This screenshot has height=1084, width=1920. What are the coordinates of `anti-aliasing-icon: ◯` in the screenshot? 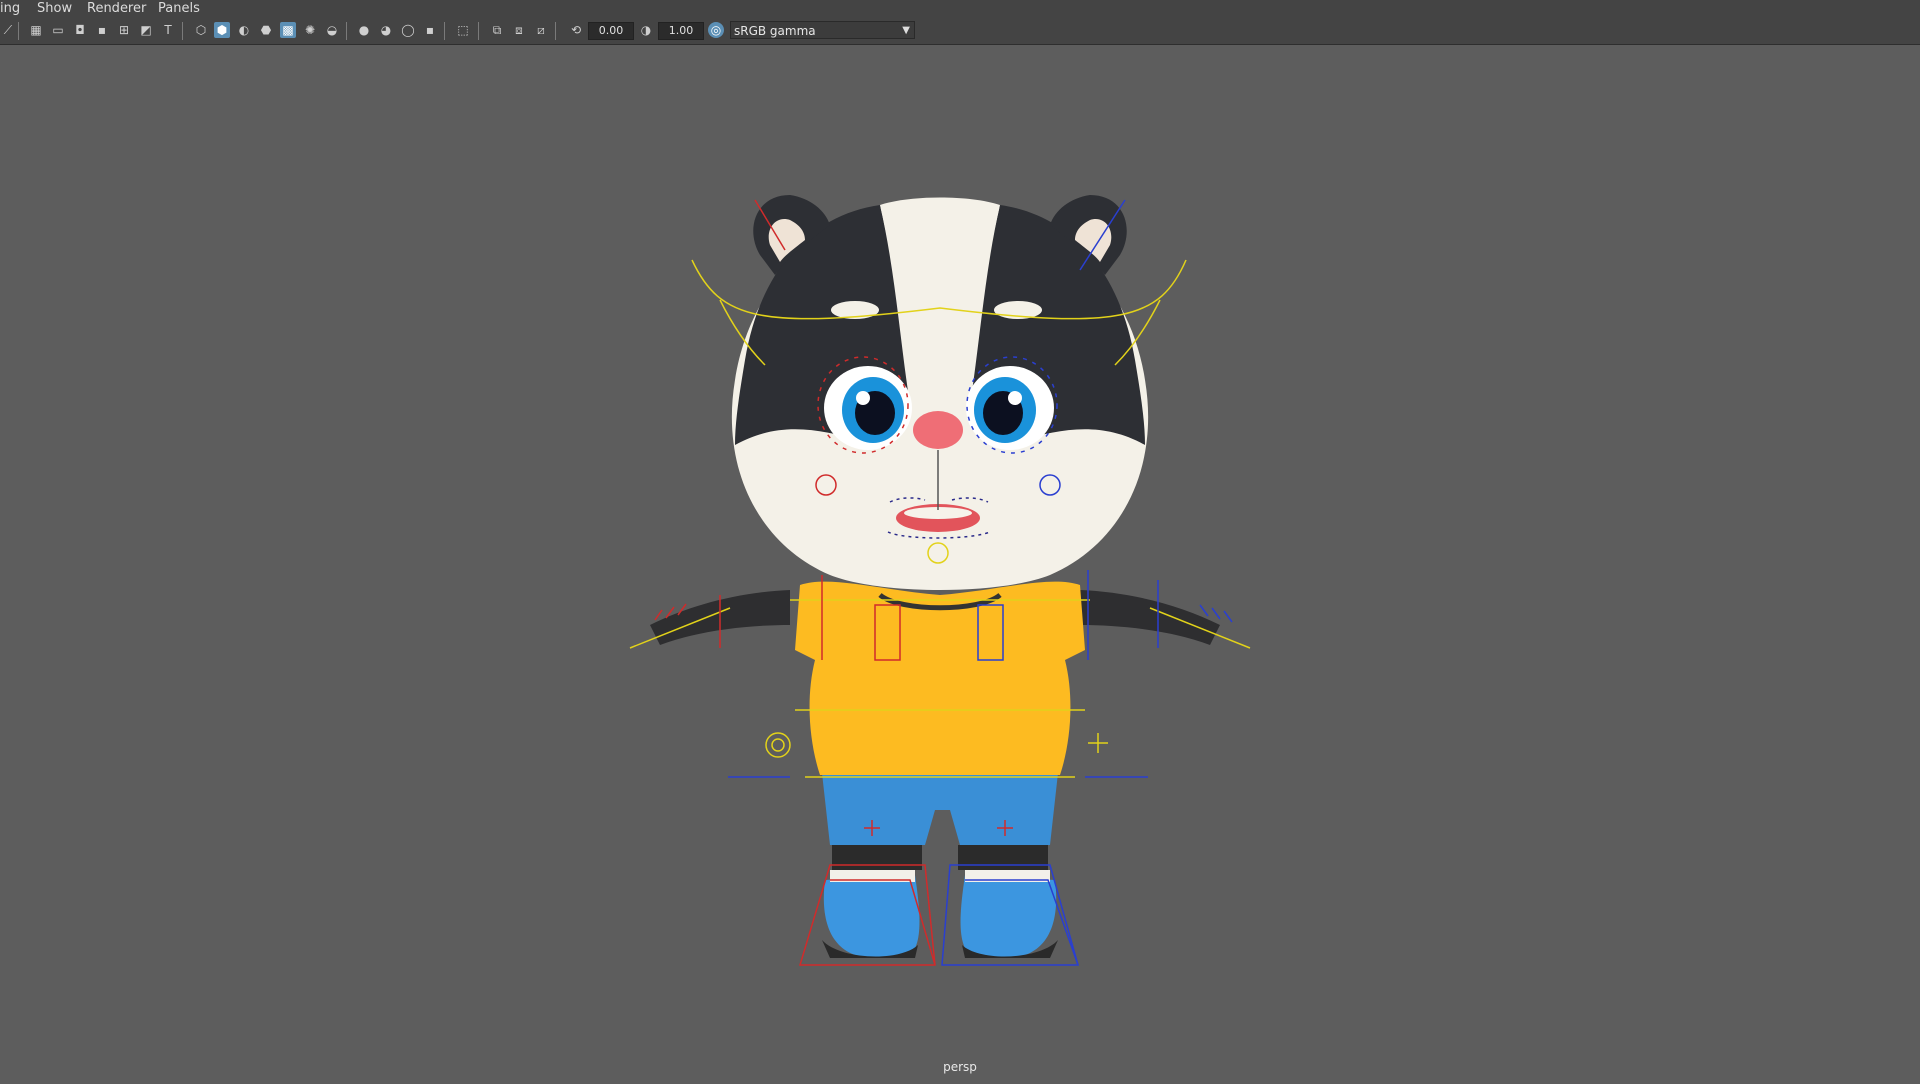 It's located at (408, 30).